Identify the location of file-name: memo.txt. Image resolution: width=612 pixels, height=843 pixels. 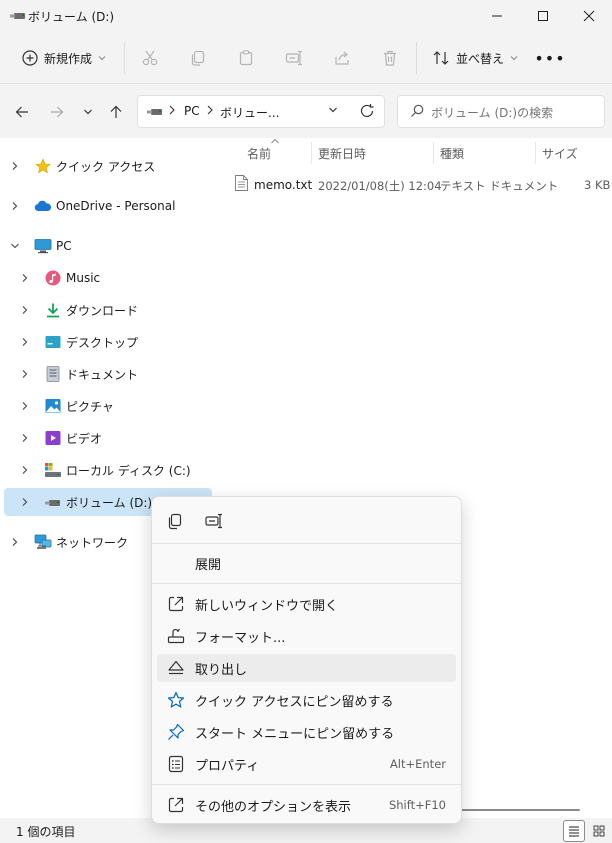
(283, 185).